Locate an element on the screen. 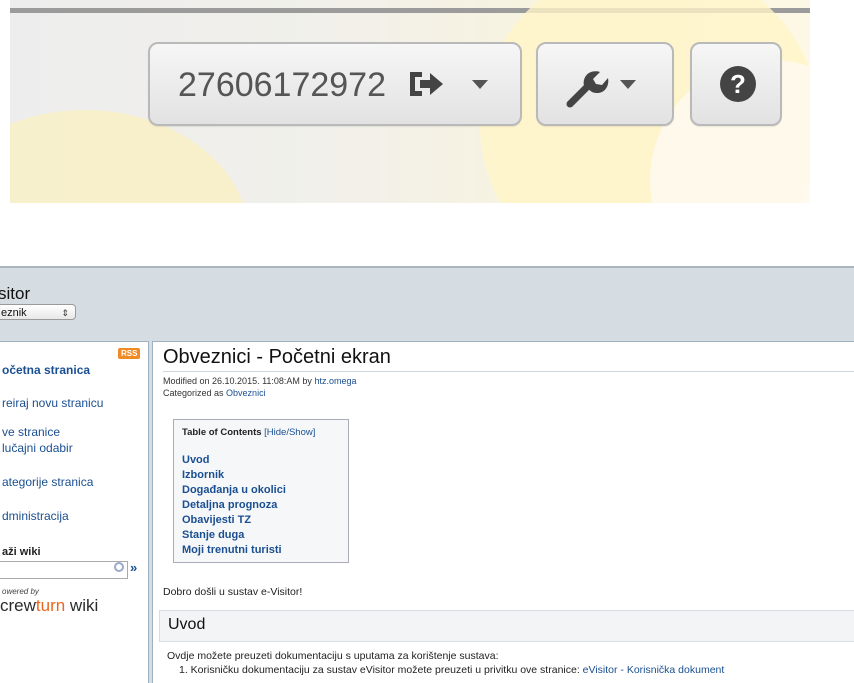 This screenshot has width=854, height=683. toc-title: Table of Contents is located at coordinates (223, 432).